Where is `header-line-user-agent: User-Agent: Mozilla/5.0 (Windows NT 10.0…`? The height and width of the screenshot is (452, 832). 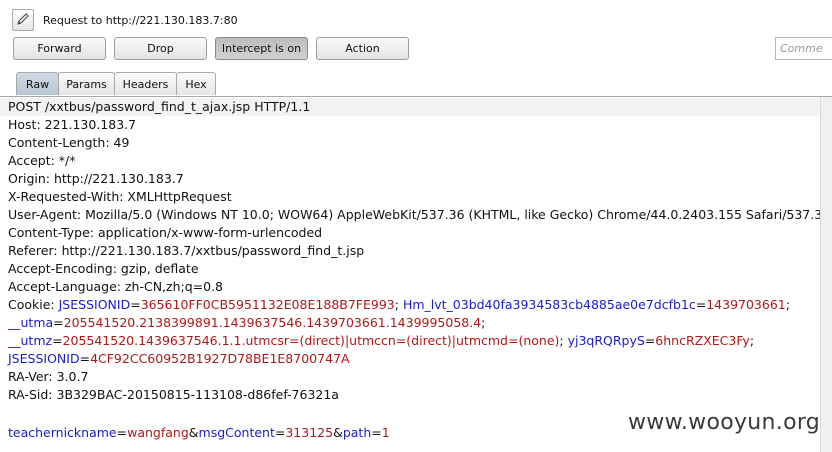 header-line-user-agent: User-Agent: Mozilla/5.0 (Windows NT 10.0… is located at coordinates (415, 214).